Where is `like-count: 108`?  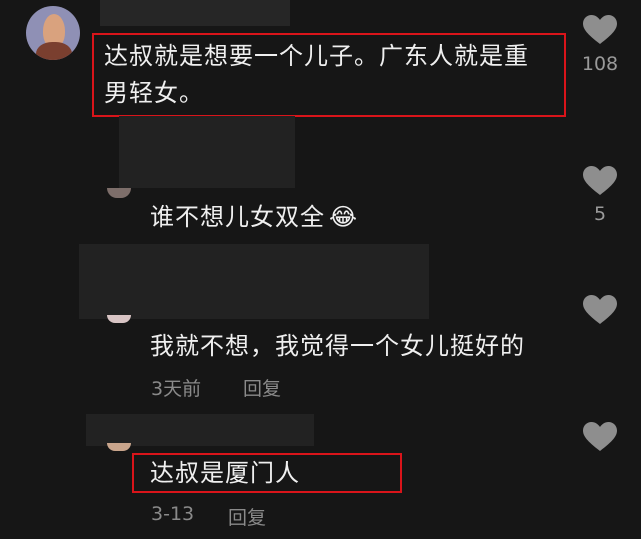
like-count: 108 is located at coordinates (600, 64).